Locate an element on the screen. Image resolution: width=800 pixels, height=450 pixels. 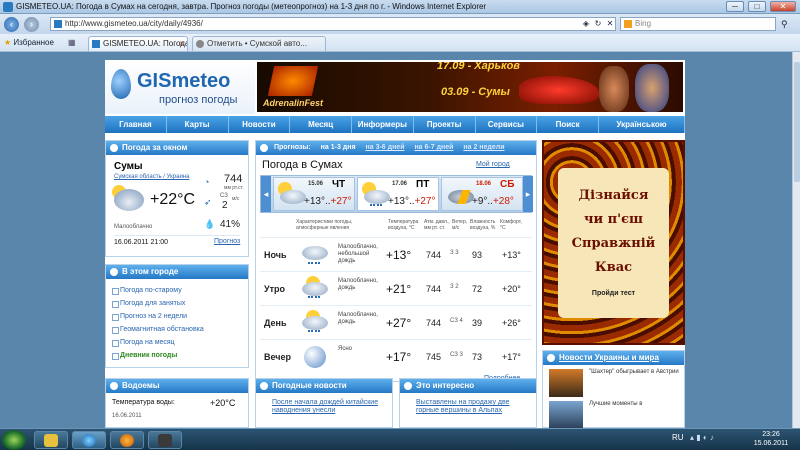
menu-item-informers: Информеры is located at coordinates (383, 124).